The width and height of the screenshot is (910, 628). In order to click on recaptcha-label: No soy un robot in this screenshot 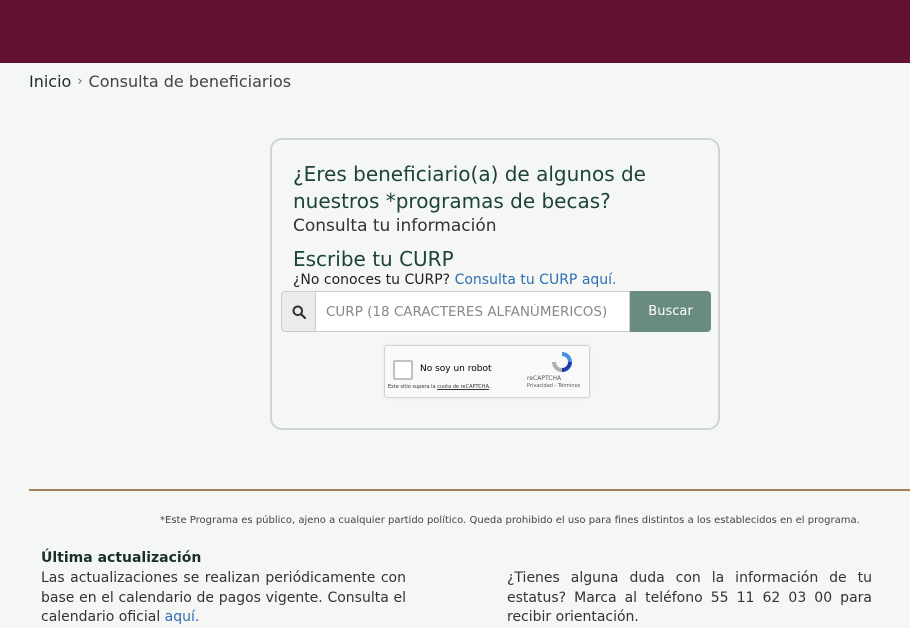, I will do `click(456, 369)`.